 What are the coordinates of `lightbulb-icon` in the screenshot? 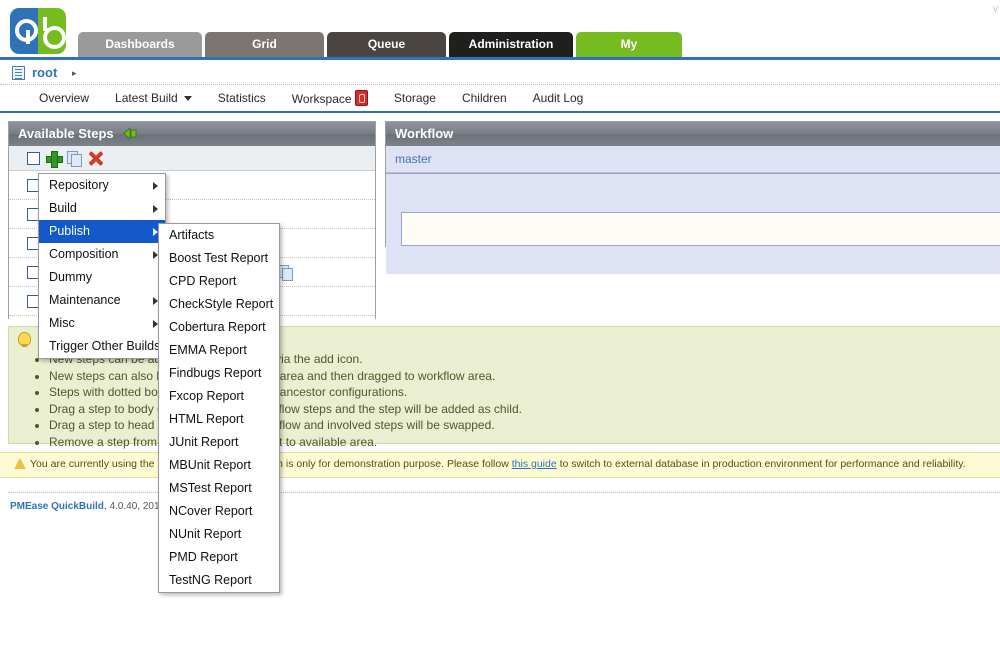 It's located at (24, 339).